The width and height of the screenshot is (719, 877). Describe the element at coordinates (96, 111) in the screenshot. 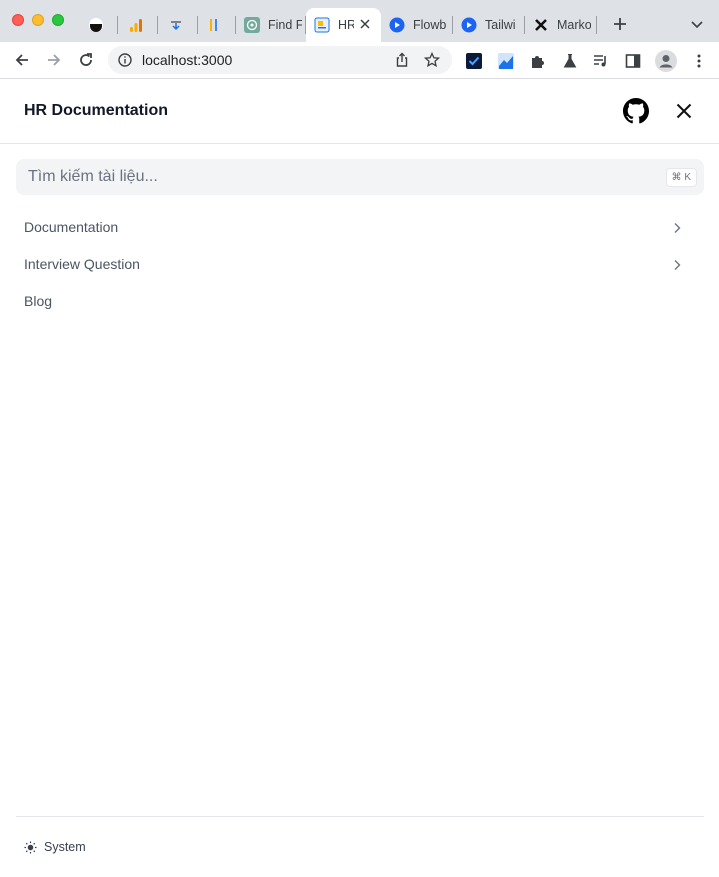

I see `site-title: HR Documentation` at that location.